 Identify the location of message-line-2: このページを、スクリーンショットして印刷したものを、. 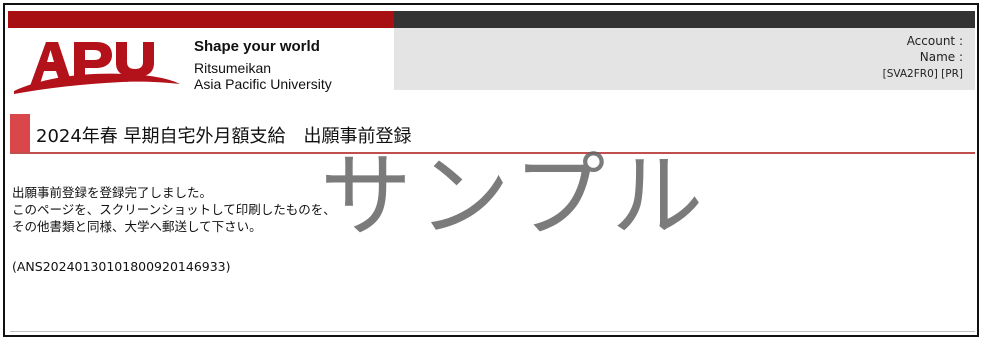
(174, 209).